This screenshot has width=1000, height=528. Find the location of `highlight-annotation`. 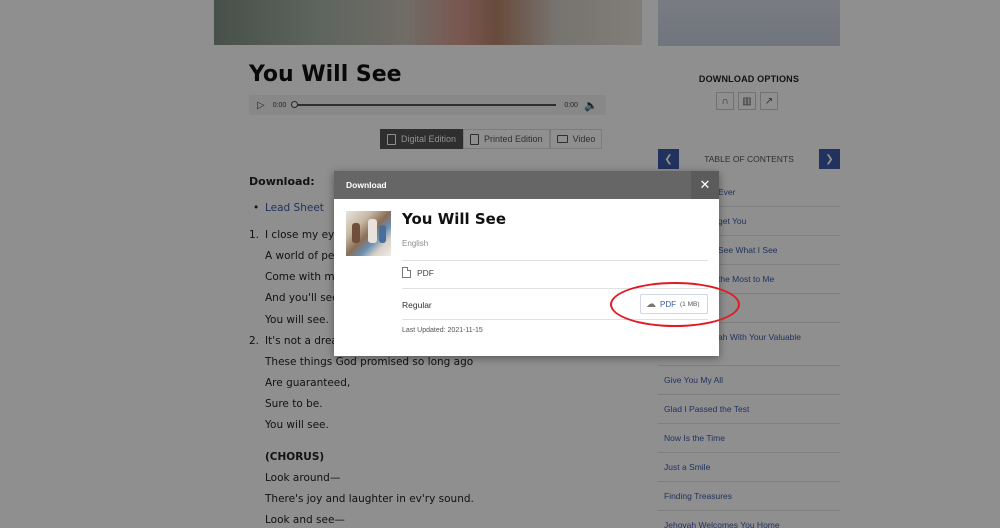

highlight-annotation is located at coordinates (675, 304).